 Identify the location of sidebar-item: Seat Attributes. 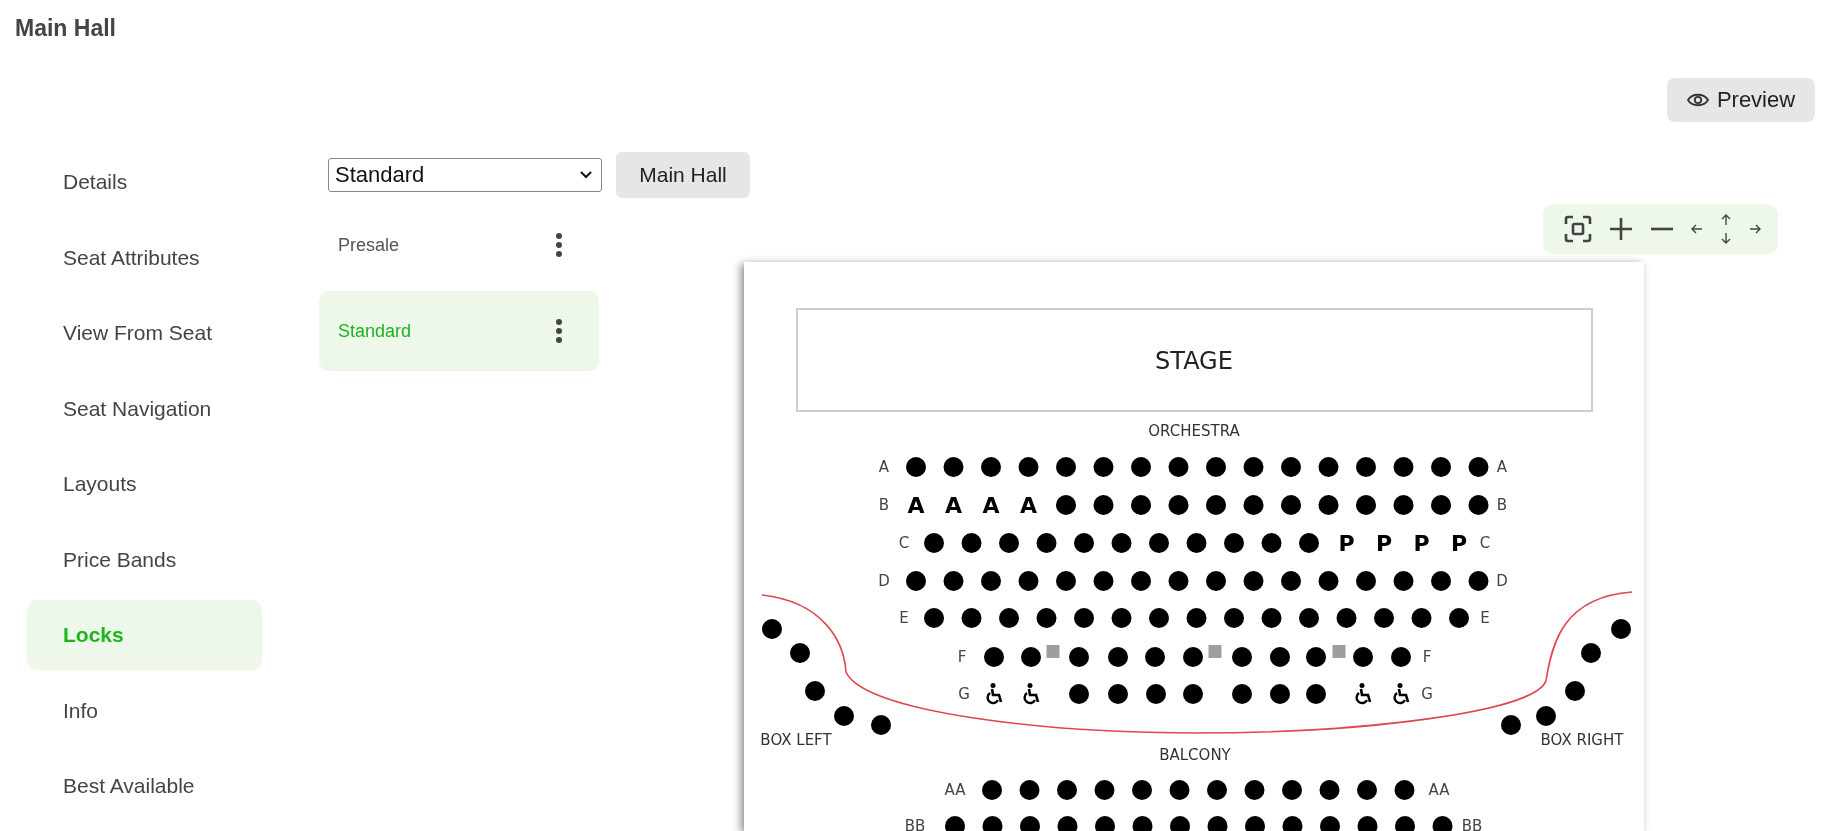
(144, 257).